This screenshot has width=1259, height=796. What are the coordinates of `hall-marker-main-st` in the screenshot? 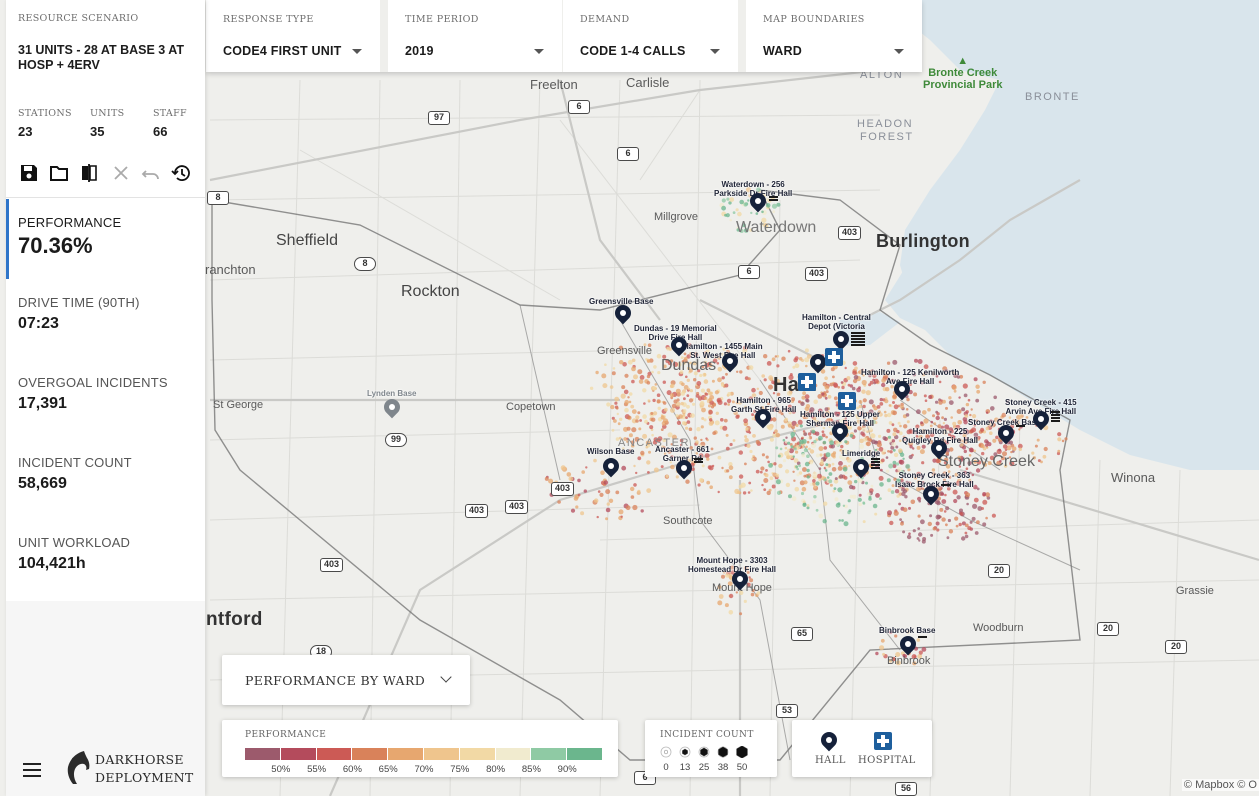 It's located at (730, 362).